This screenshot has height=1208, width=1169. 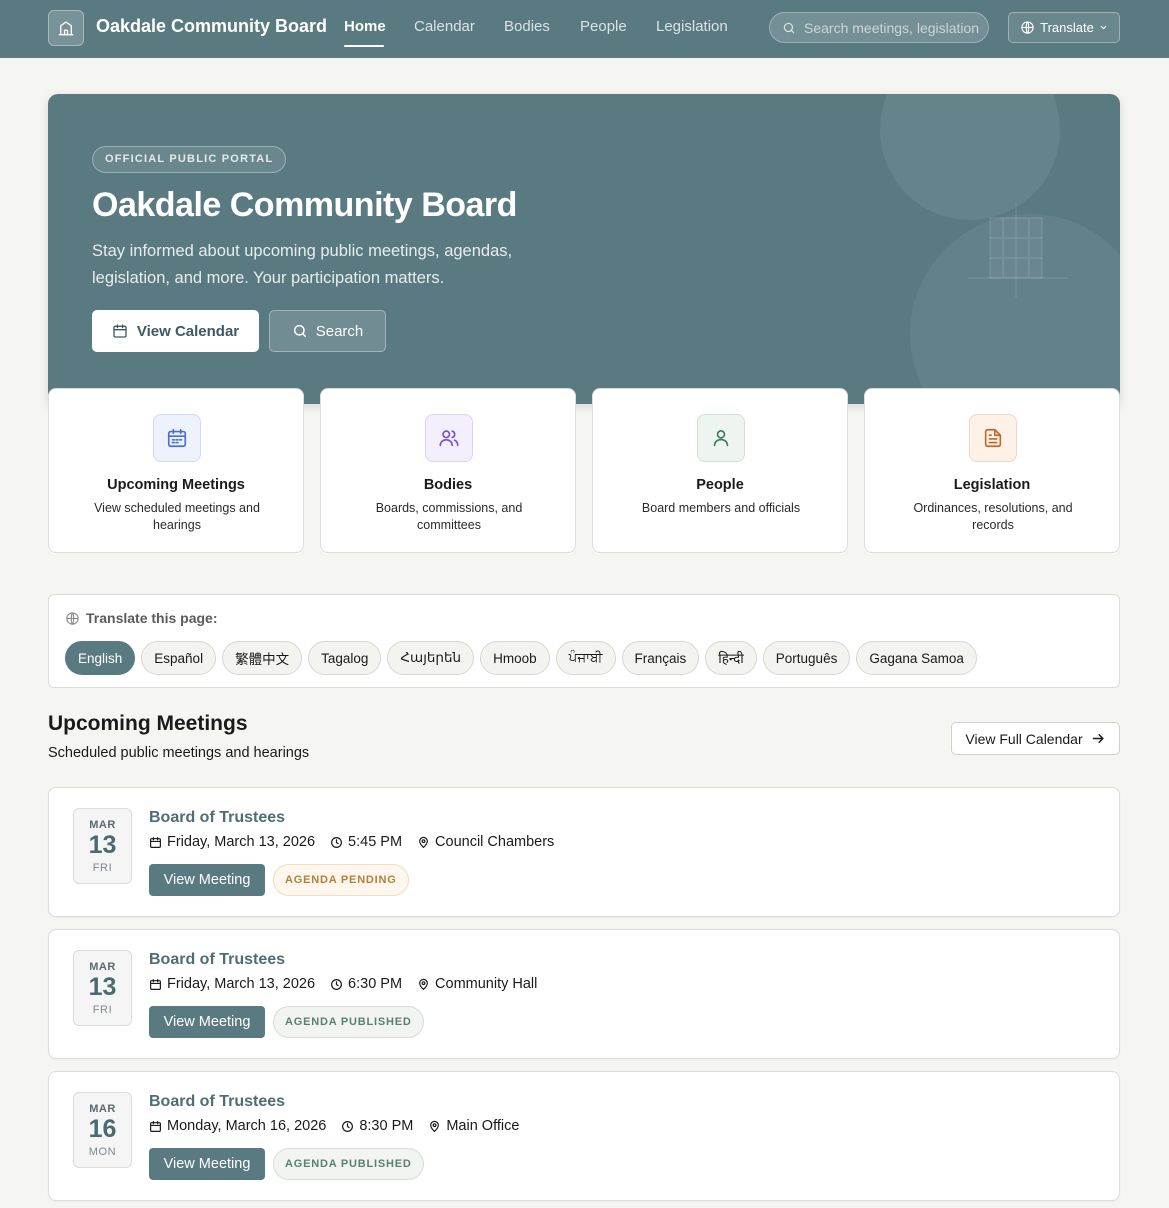 What do you see at coordinates (448, 485) in the screenshot?
I see `card-title: Bodies` at bounding box center [448, 485].